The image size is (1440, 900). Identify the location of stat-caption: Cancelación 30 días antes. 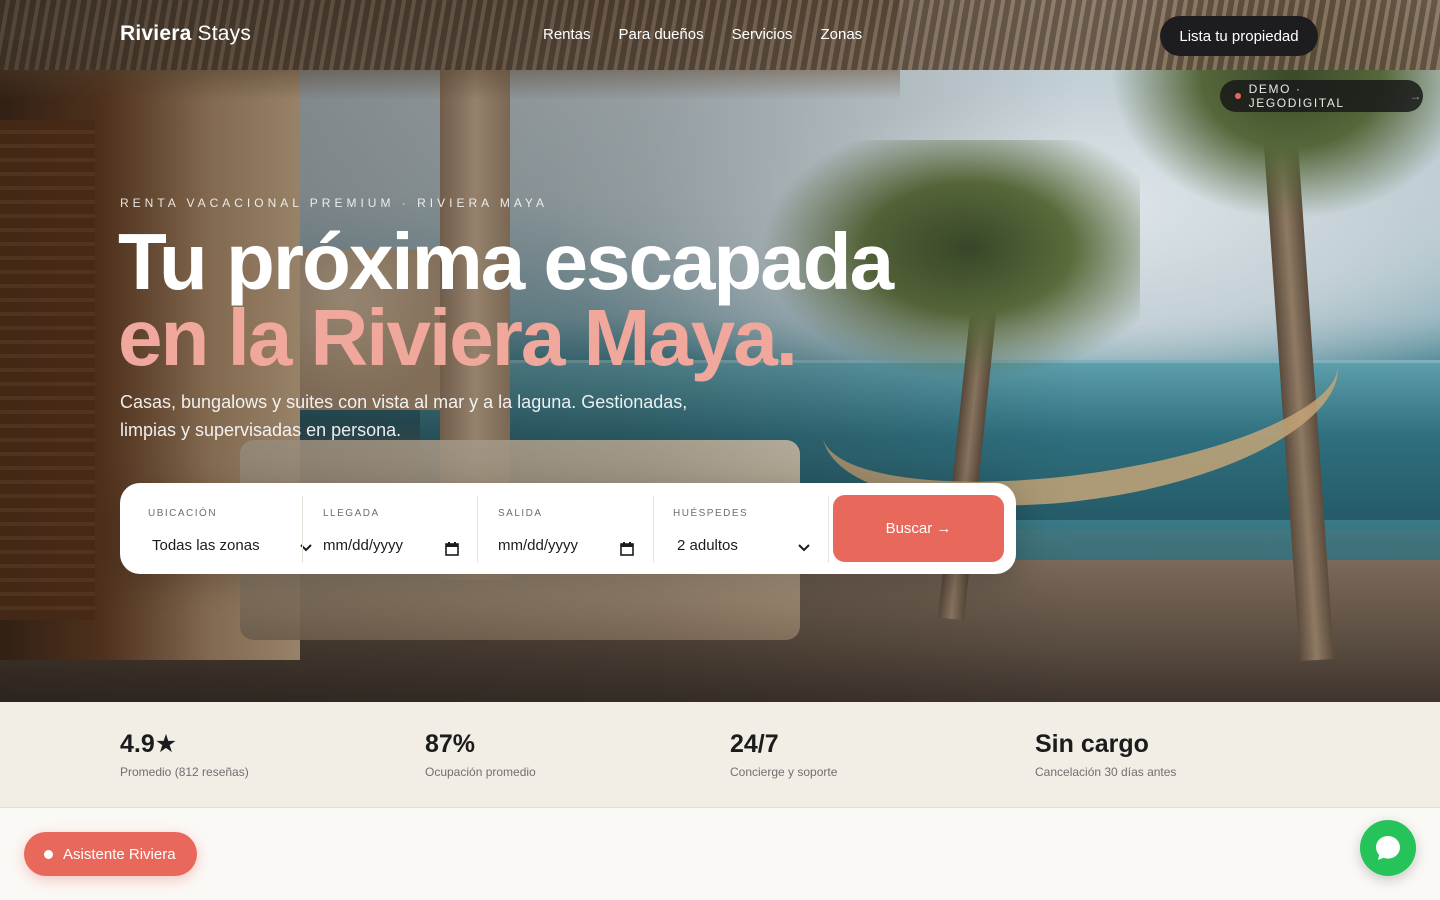
(1106, 772).